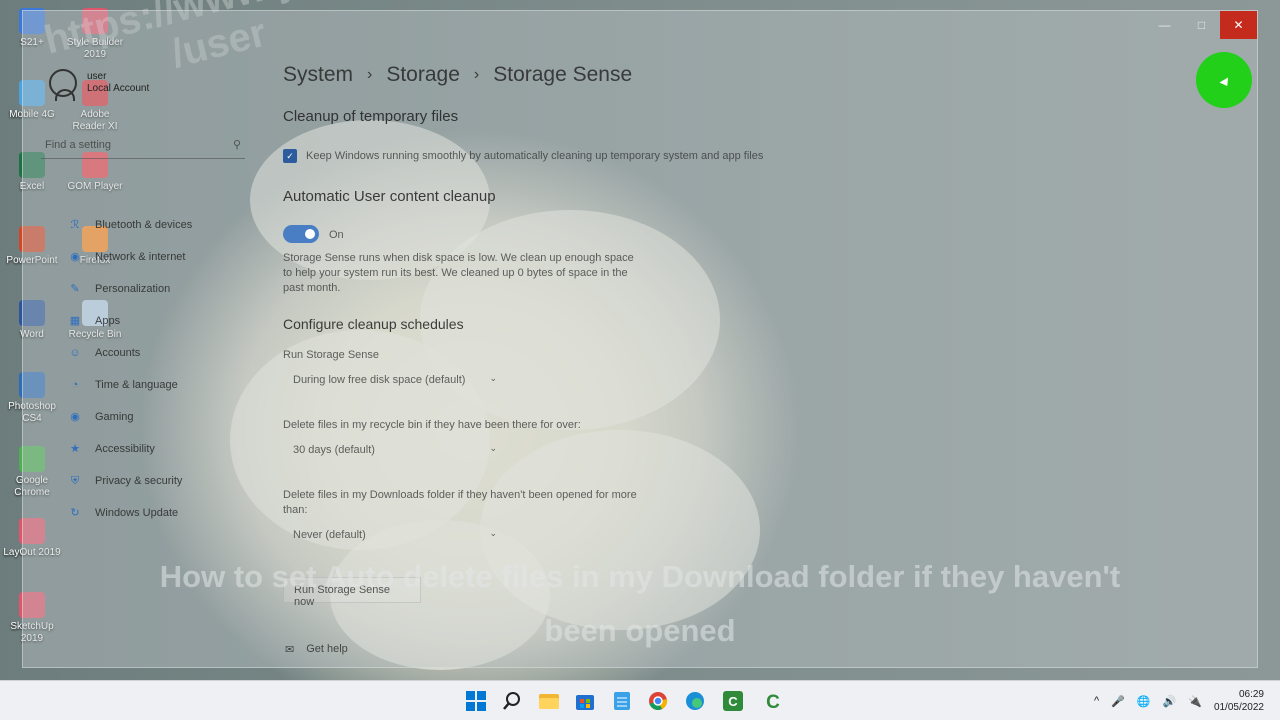  Describe the element at coordinates (1238, 25) in the screenshot. I see `close-button: ✕` at that location.